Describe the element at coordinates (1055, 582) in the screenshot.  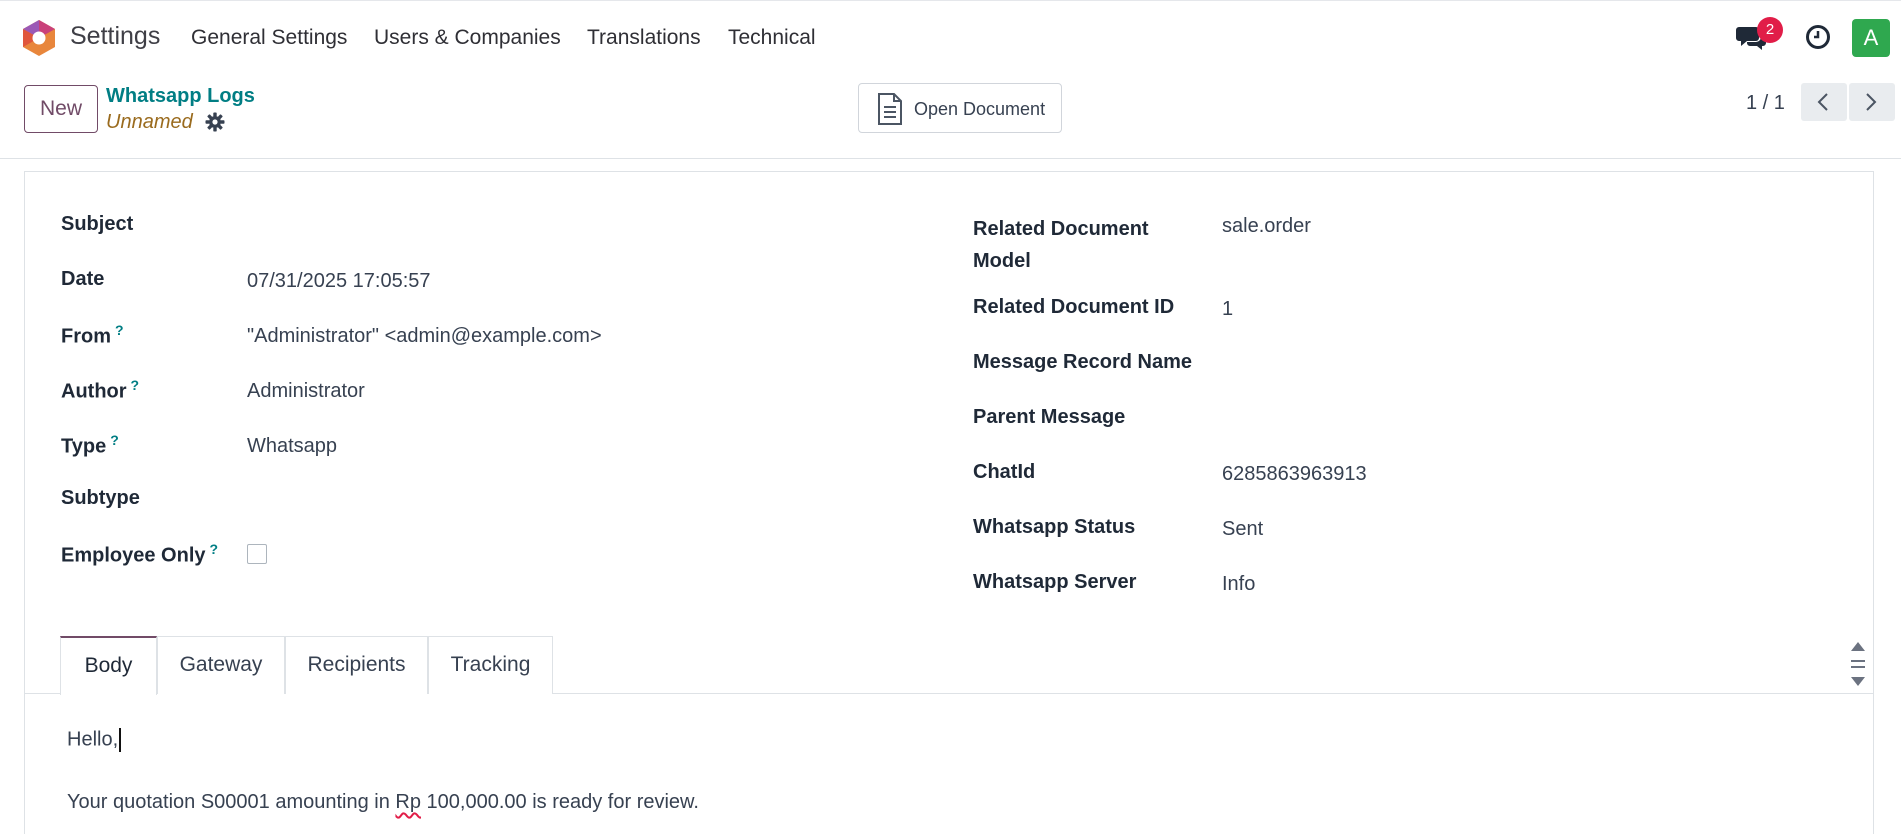
I see `whatsapp-server-label: Whatsapp Server` at that location.